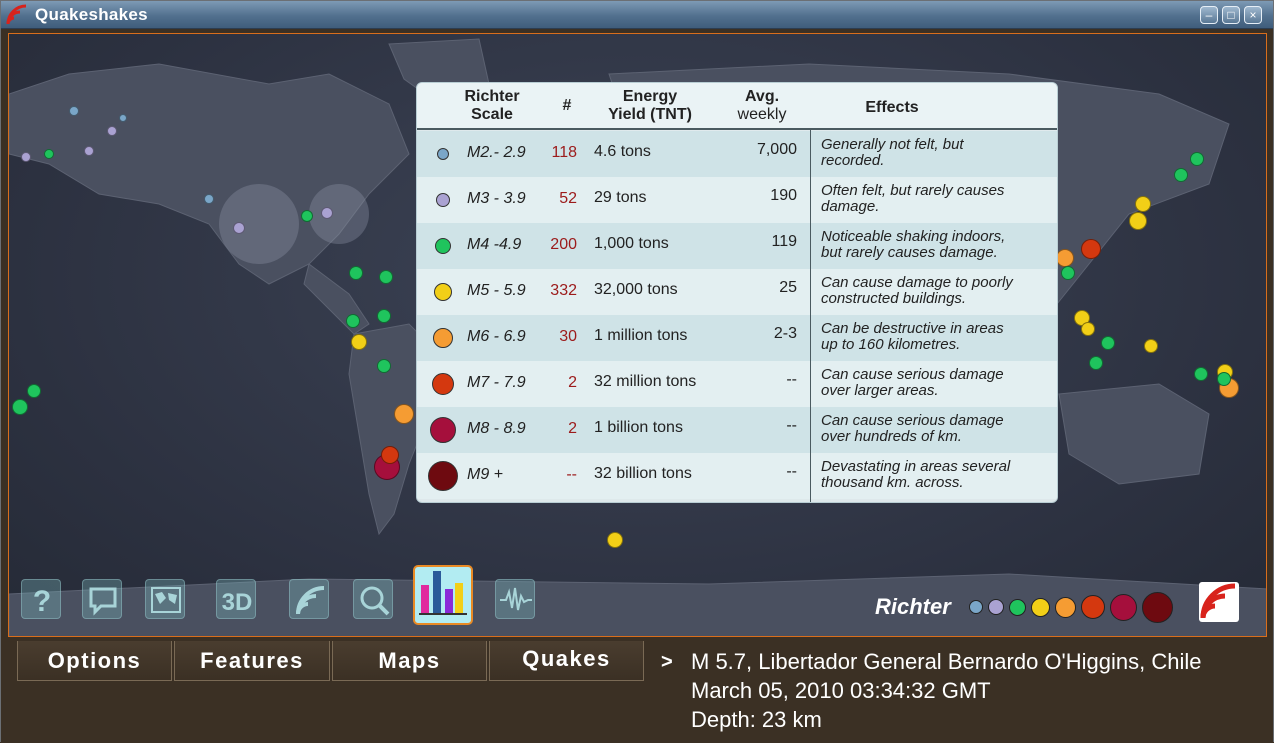 The image size is (1274, 743). What do you see at coordinates (102, 599) in the screenshot?
I see `comment-button` at bounding box center [102, 599].